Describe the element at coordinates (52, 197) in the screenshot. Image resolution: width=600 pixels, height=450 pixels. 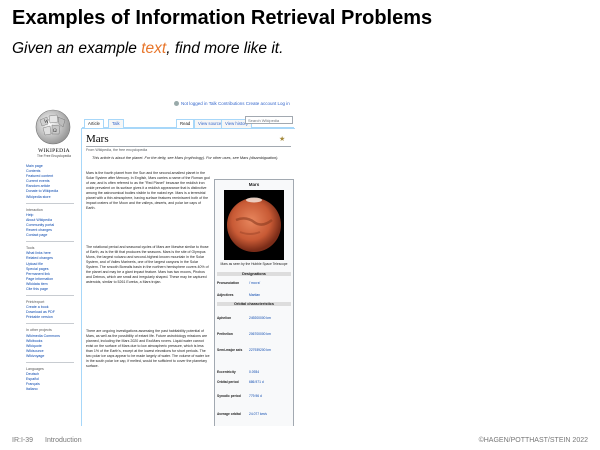
I see `sidebar-item: Wikipedia store` at that location.